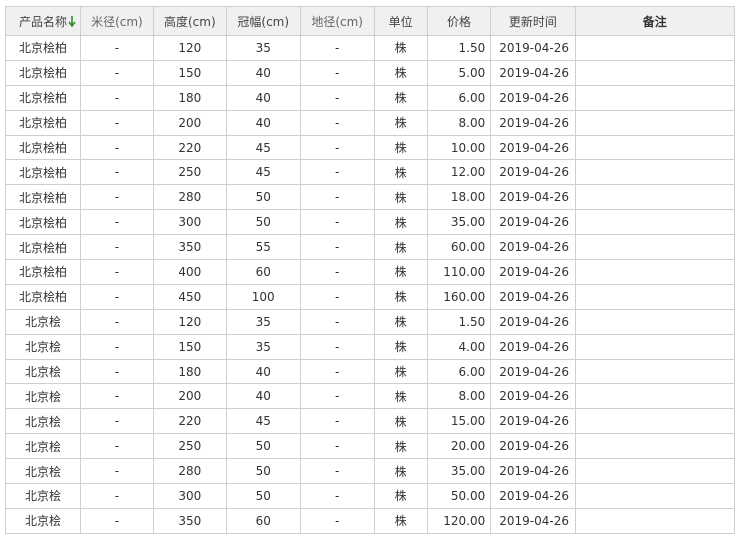 The width and height of the screenshot is (742, 541). I want to click on table-row: 北京桧 -180 40- 株 6.00 2019-04-26, so click(370, 371).